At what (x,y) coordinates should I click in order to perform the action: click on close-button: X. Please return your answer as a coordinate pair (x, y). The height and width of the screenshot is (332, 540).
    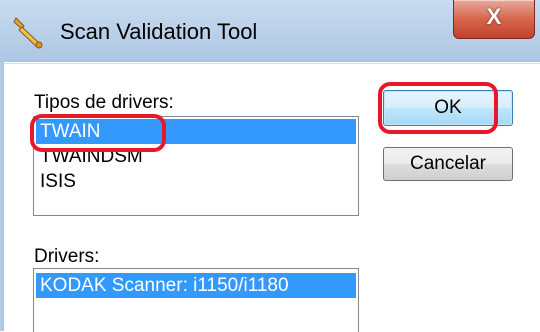
    Looking at the image, I should click on (494, 19).